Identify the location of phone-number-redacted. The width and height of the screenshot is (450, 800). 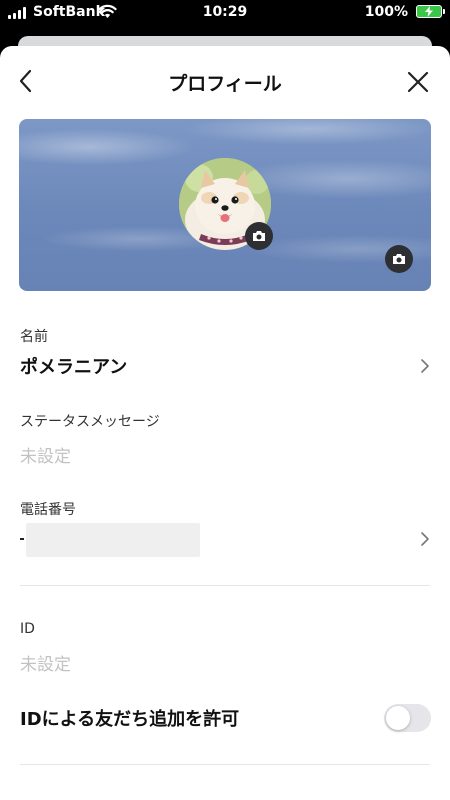
(113, 540).